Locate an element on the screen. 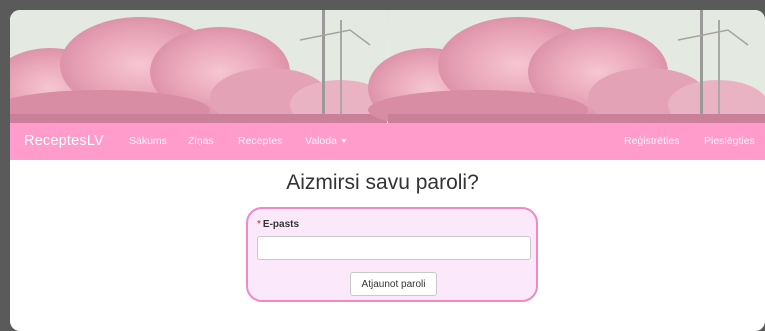  nav-link-login: Pieslēgties is located at coordinates (729, 141).